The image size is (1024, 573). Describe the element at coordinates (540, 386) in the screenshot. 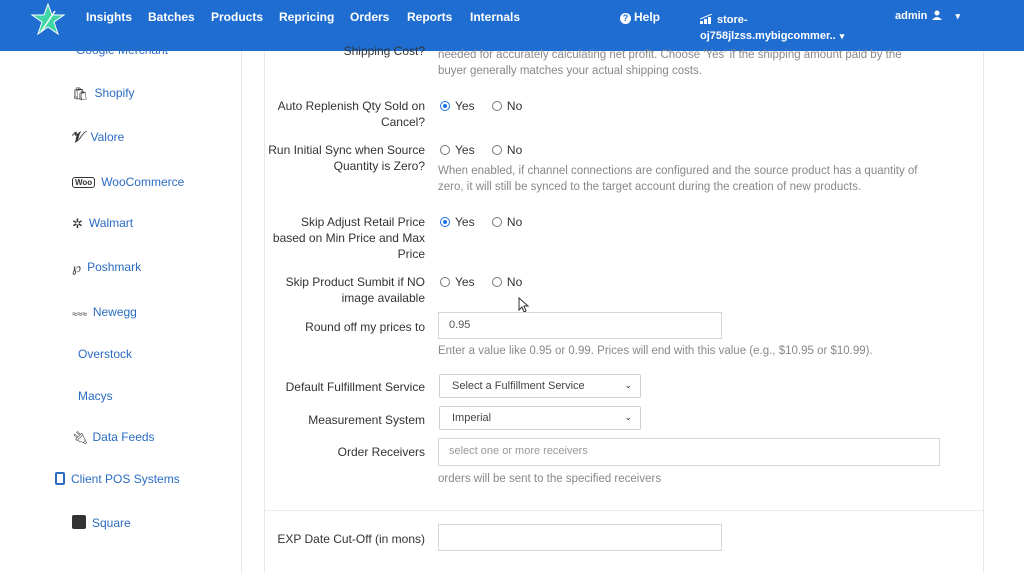

I see `fulfillment-select: Select a Fulfillment Service ⌄` at that location.